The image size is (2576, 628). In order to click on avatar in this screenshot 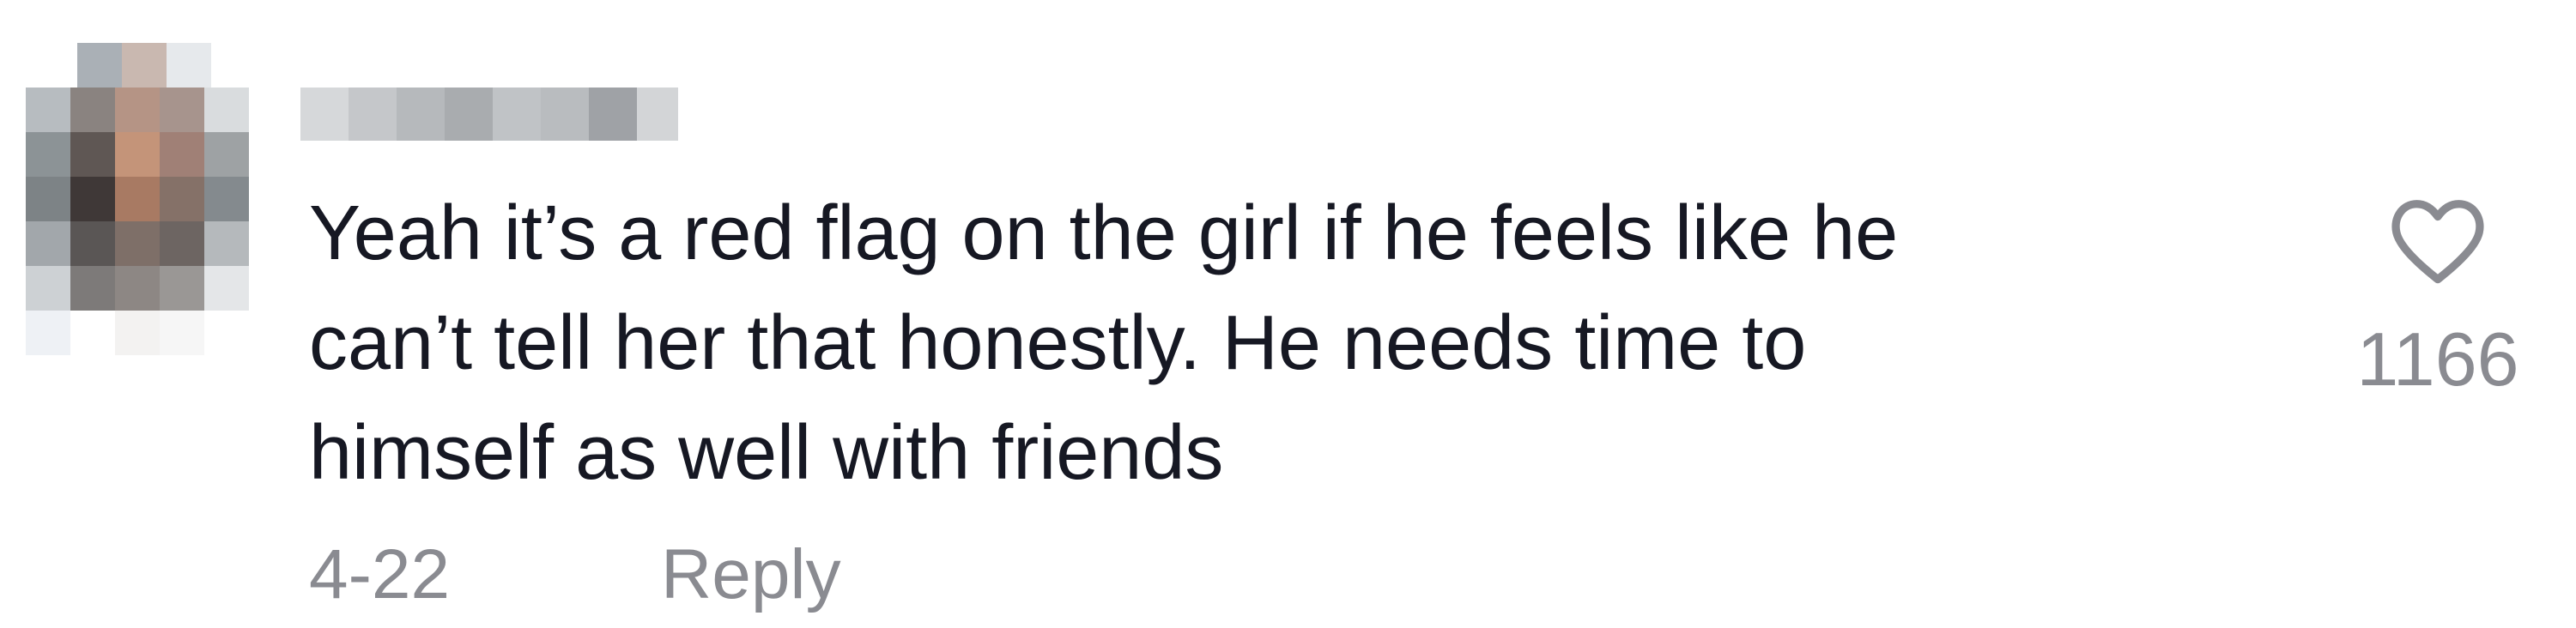, I will do `click(142, 201)`.